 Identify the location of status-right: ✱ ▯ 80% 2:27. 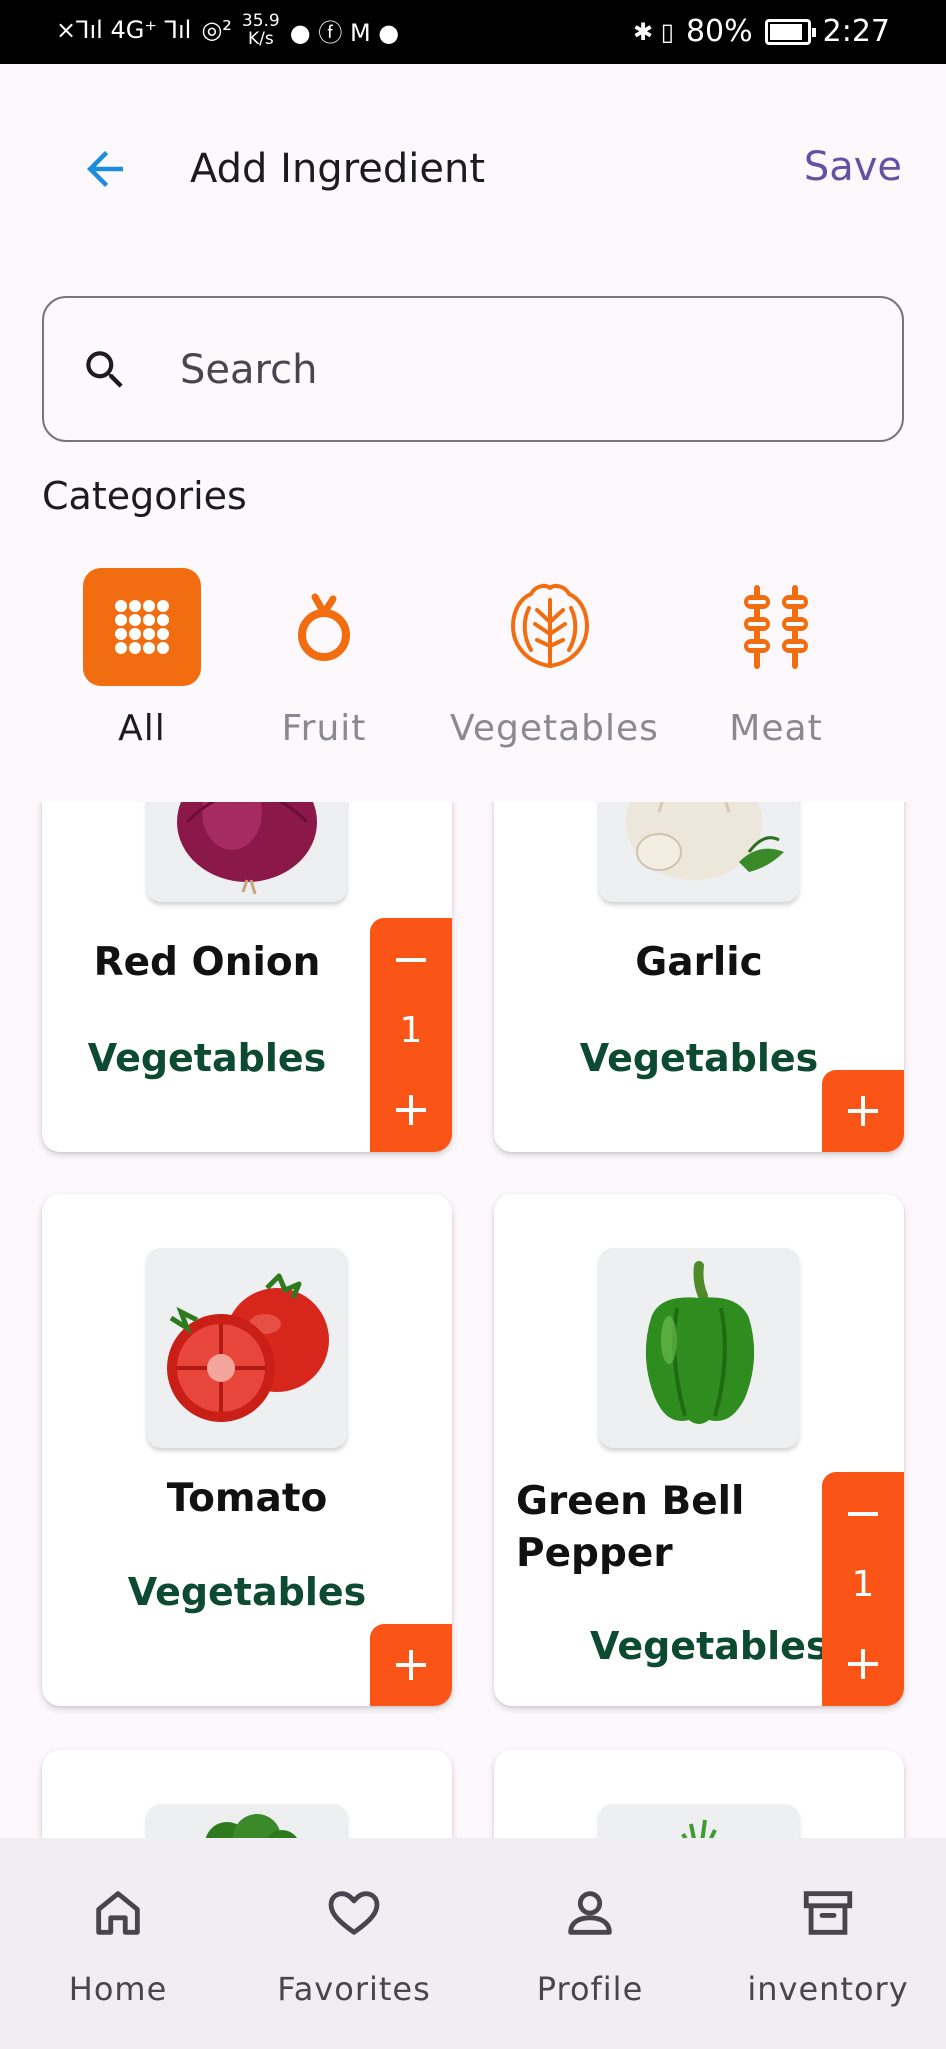
(761, 31).